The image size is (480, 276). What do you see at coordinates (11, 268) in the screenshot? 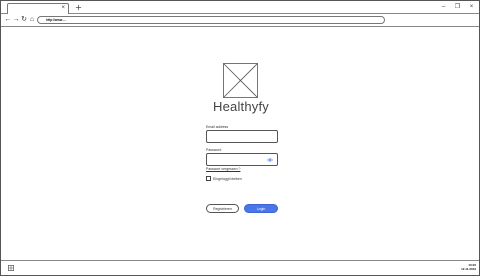
I see `windows-icon` at bounding box center [11, 268].